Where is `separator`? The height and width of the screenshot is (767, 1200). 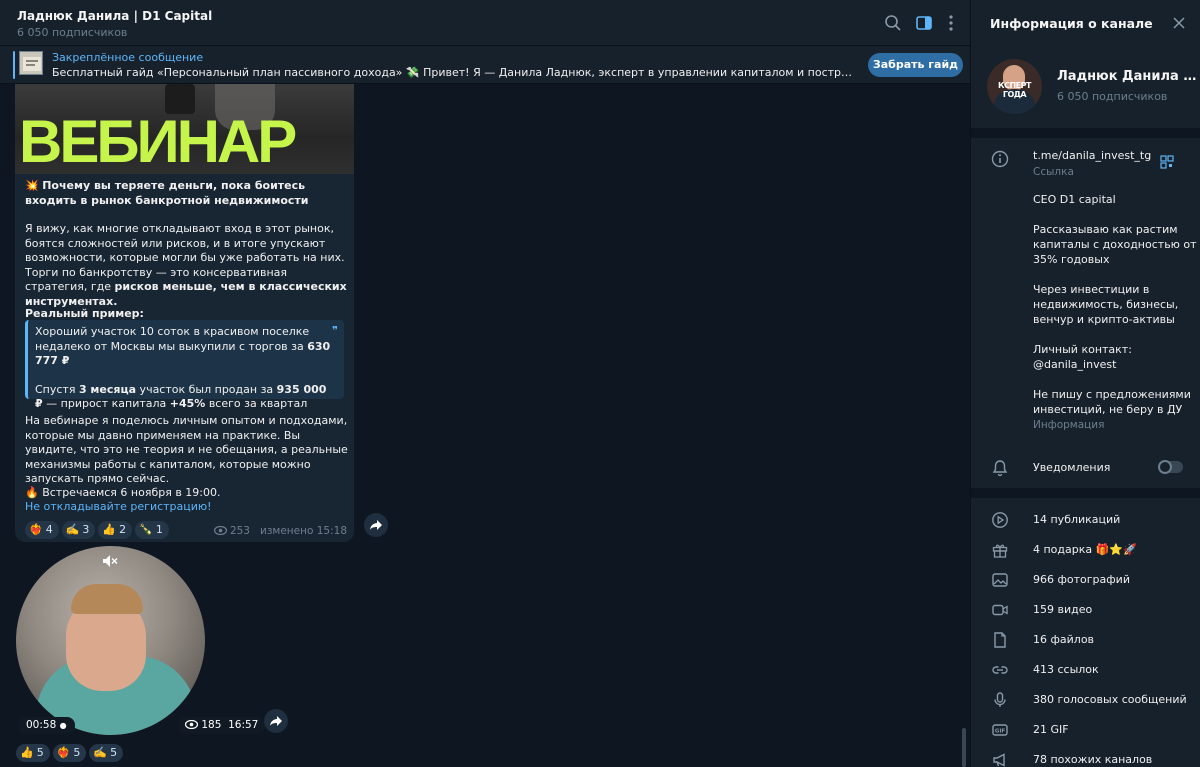 separator is located at coordinates (1085, 133).